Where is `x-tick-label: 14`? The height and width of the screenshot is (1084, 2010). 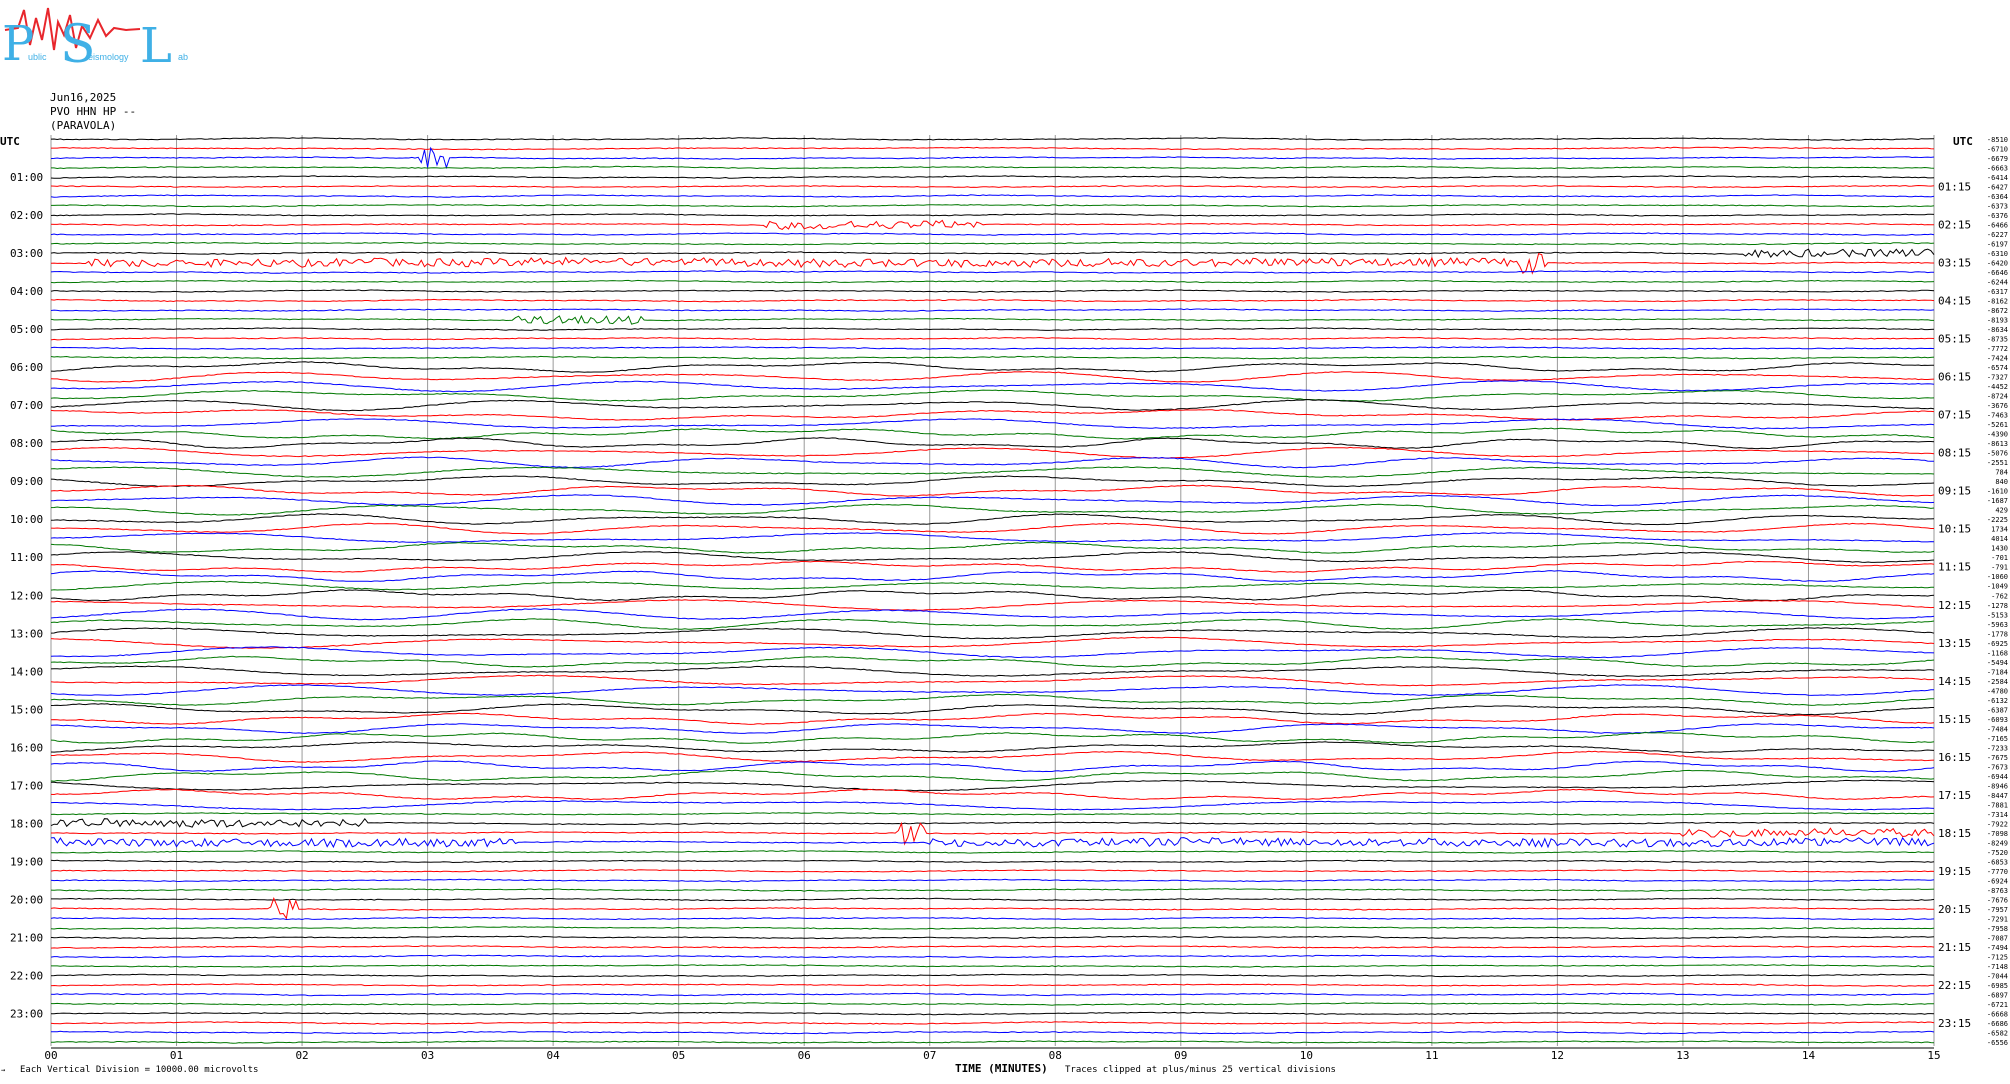
x-tick-label: 14 is located at coordinates (1809, 1055).